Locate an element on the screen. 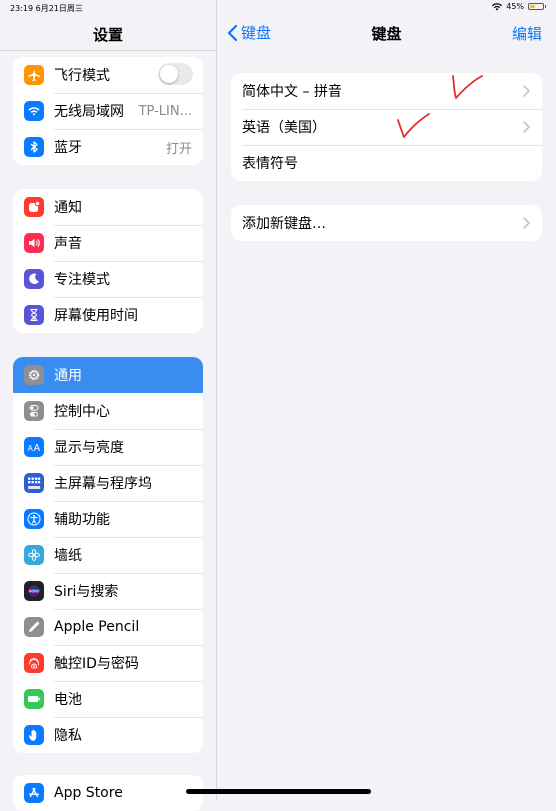 Image resolution: width=556 pixels, height=811 pixels. back-button: 键盘 is located at coordinates (249, 32).